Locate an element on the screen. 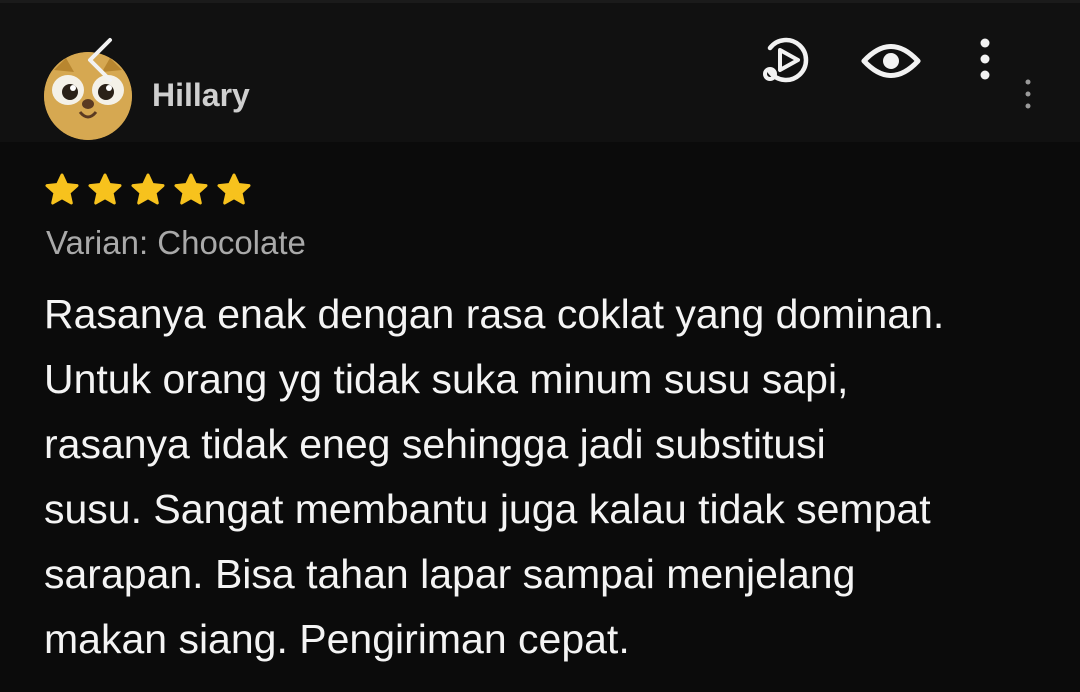  reviewer-name: Hillary is located at coordinates (201, 95).